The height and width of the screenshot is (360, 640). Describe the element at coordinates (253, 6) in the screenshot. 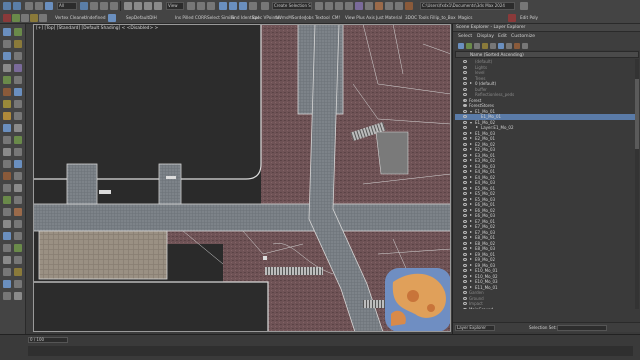

I see `spinner-snap-icon` at that location.